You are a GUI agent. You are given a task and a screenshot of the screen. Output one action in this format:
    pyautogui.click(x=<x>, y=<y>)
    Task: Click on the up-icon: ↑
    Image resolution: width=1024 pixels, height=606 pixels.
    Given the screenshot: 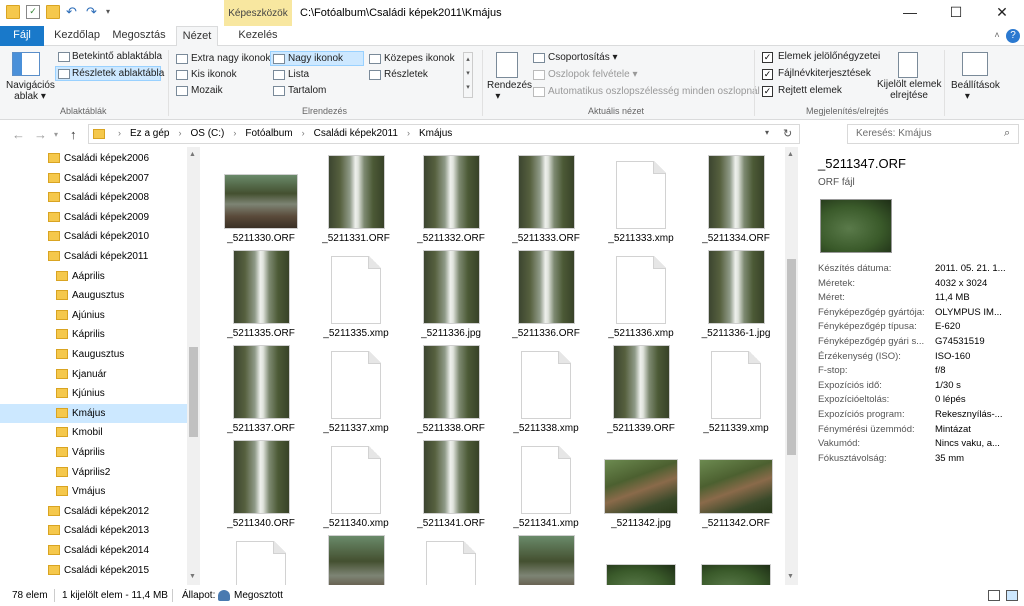 What is the action you would take?
    pyautogui.click(x=73, y=134)
    